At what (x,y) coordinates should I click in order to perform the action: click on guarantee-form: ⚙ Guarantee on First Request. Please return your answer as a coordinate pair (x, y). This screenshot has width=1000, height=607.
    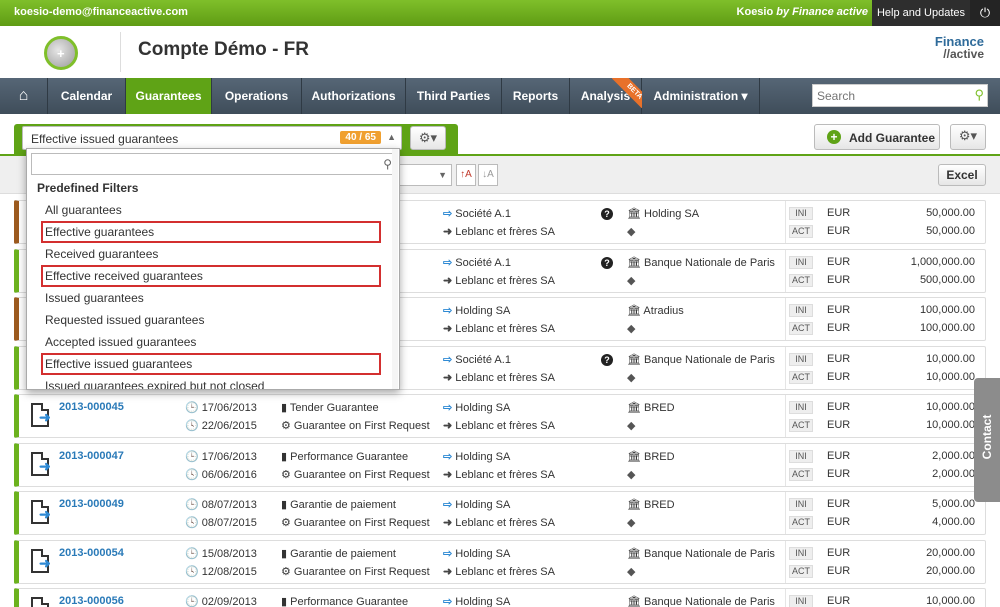
    Looking at the image, I should click on (355, 474).